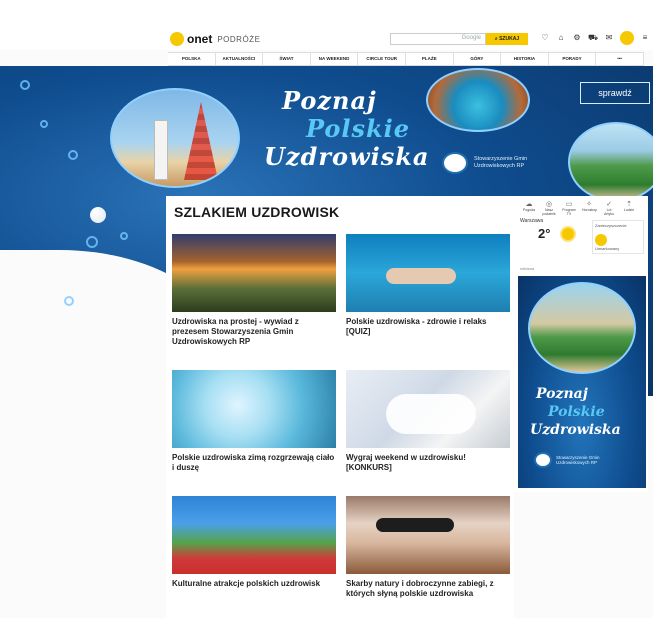 The width and height of the screenshot is (653, 618). What do you see at coordinates (471, 38) in the screenshot?
I see `search-brand: Google` at bounding box center [471, 38].